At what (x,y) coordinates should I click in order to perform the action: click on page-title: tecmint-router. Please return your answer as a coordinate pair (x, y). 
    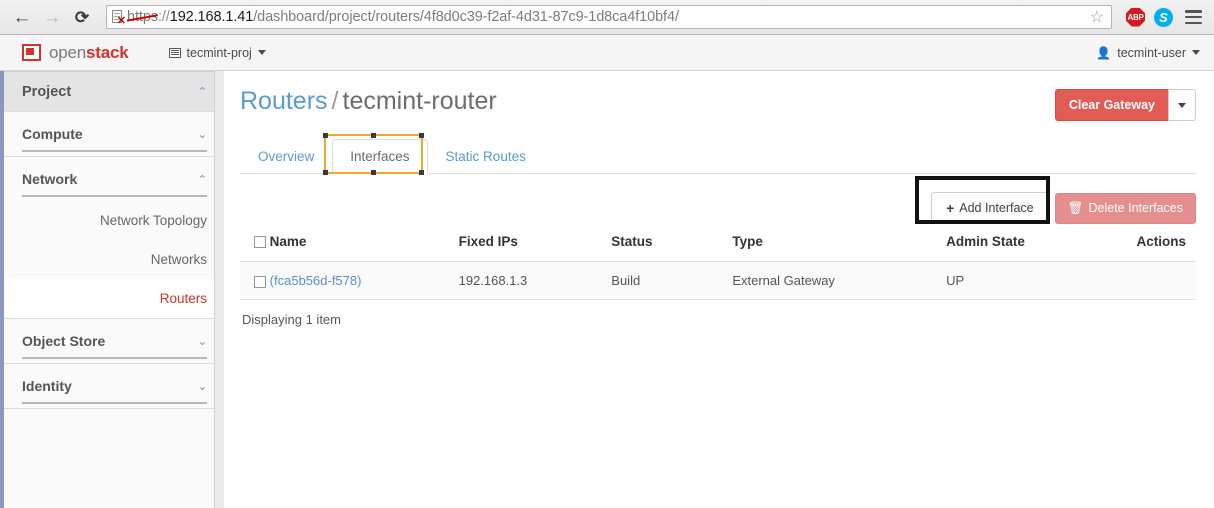
    Looking at the image, I should click on (419, 101).